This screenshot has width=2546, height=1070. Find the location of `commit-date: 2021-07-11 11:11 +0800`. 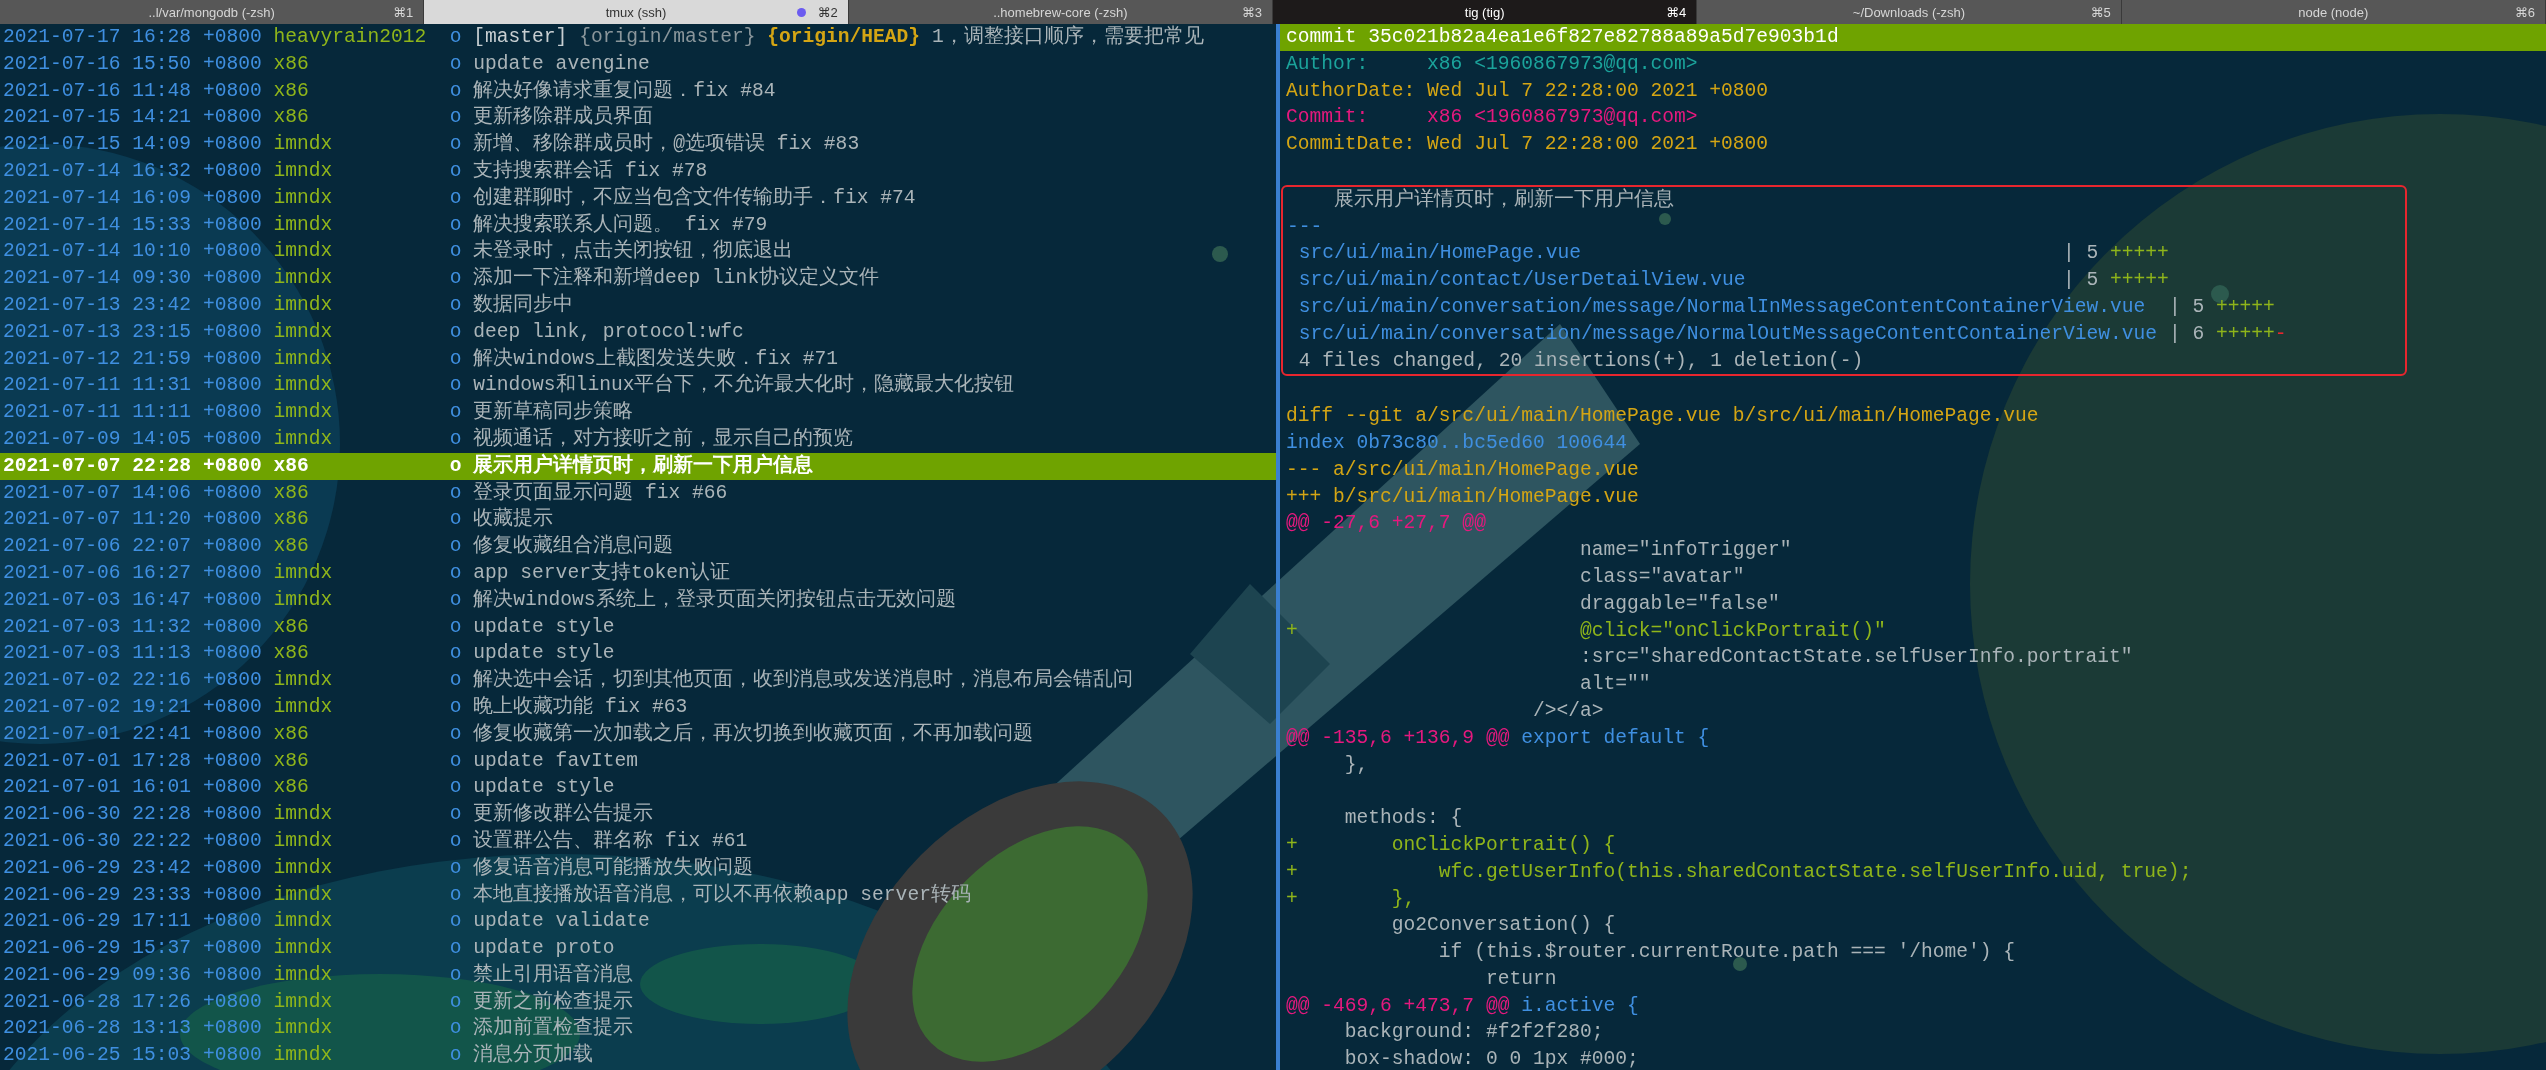

commit-date: 2021-07-11 11:11 +0800 is located at coordinates (132, 413).